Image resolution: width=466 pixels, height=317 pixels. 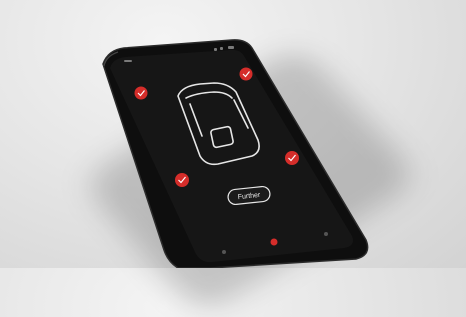 I want to click on nav-dot-left, so click(x=224, y=252).